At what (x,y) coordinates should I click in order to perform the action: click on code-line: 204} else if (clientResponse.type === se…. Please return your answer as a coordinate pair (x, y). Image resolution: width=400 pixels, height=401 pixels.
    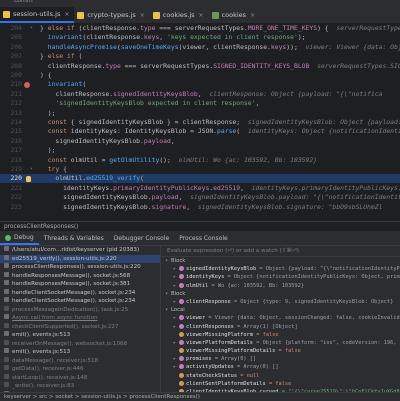
    Looking at the image, I should click on (200, 28).